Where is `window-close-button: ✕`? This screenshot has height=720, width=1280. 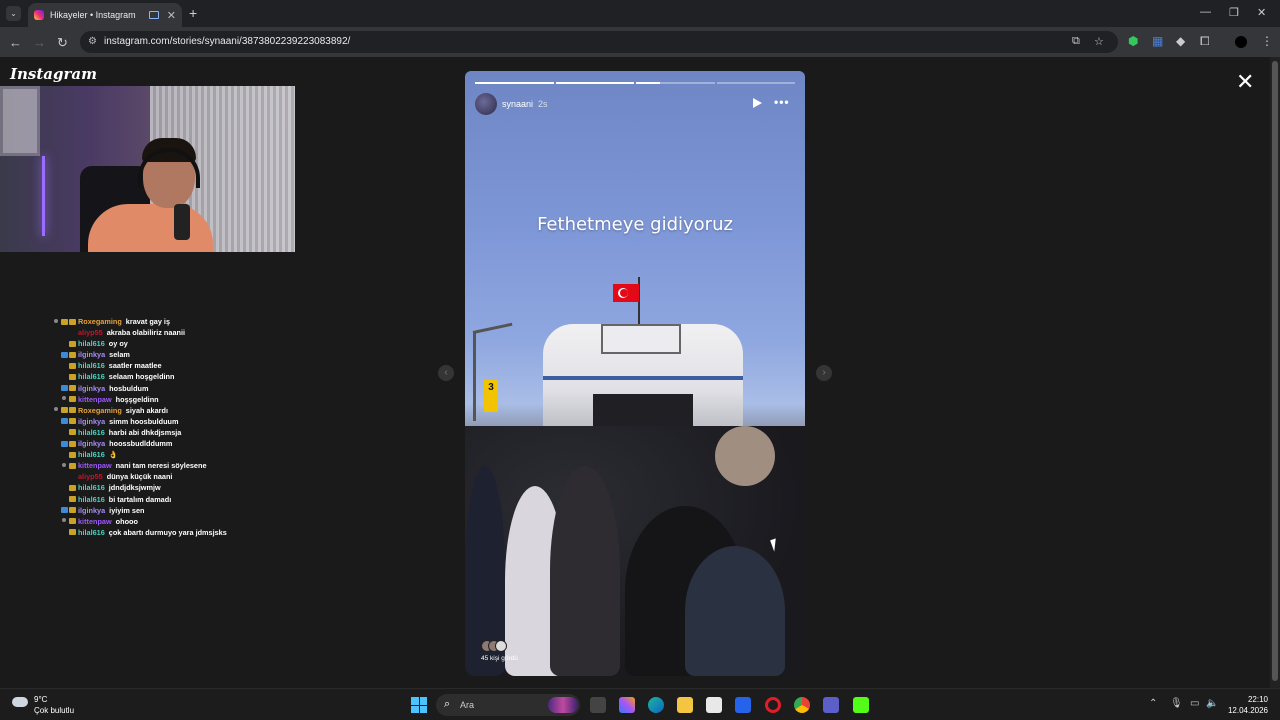 window-close-button: ✕ is located at coordinates (1261, 12).